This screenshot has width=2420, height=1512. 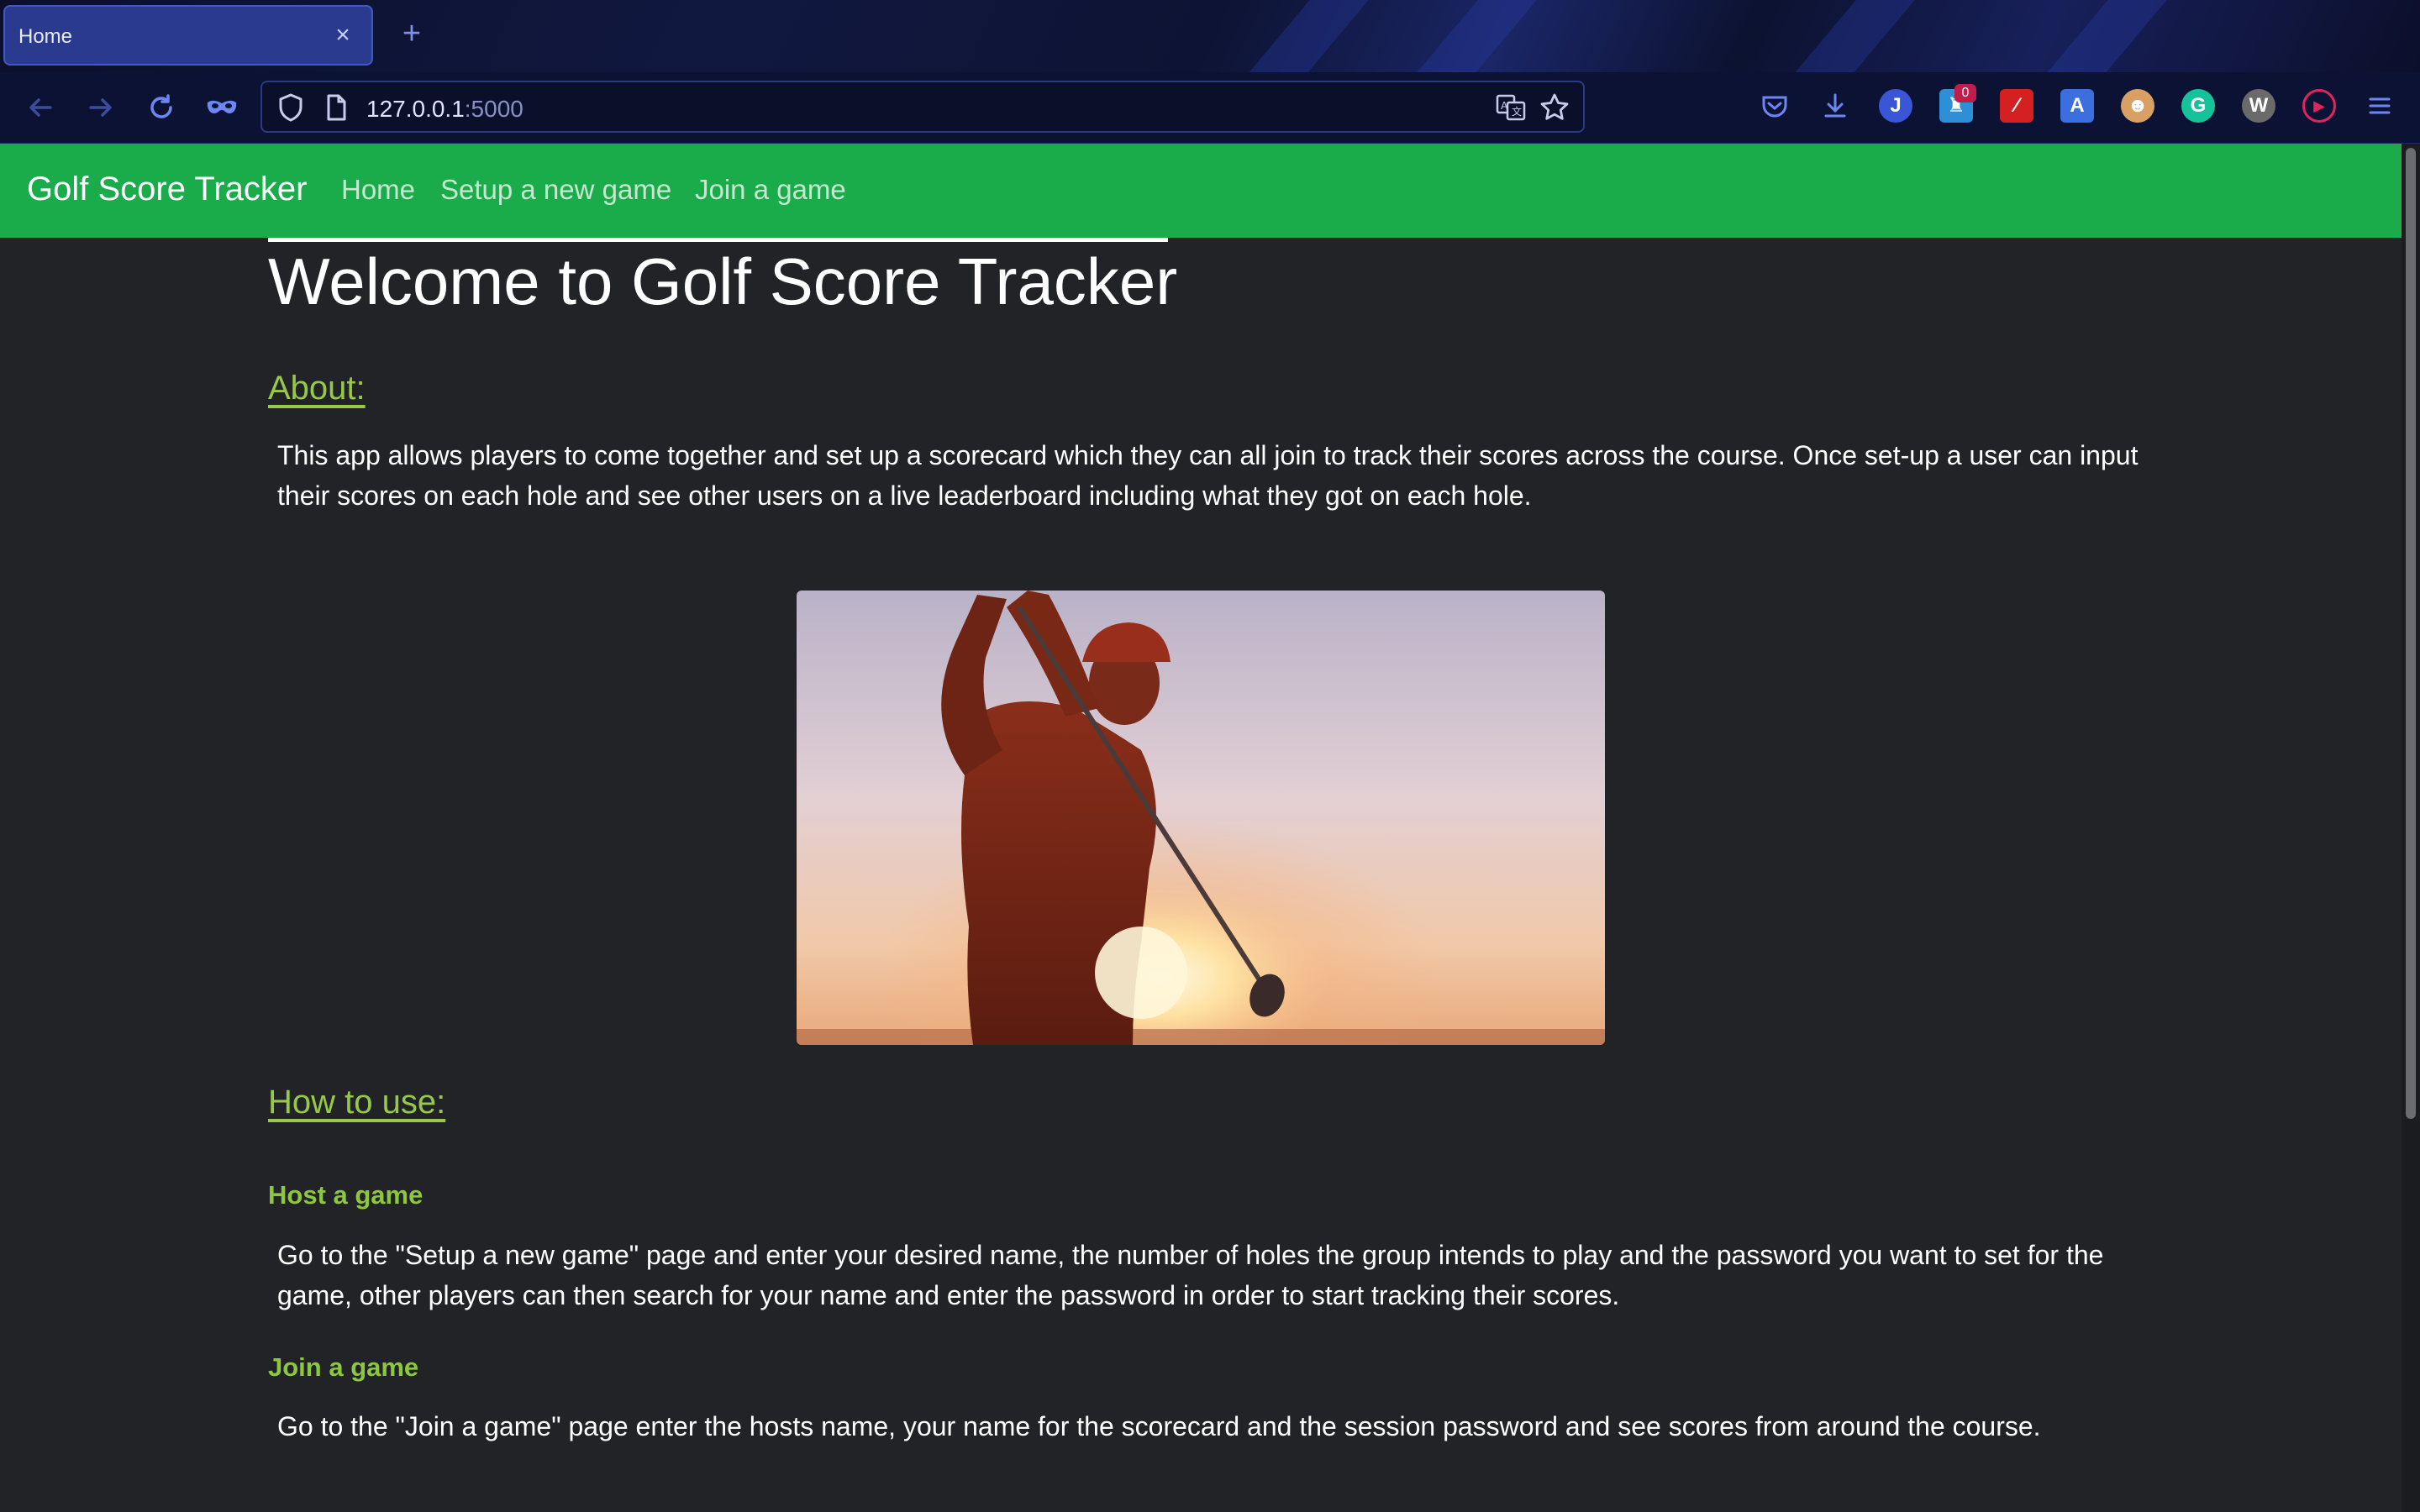 I want to click on reload-icon, so click(x=161, y=107).